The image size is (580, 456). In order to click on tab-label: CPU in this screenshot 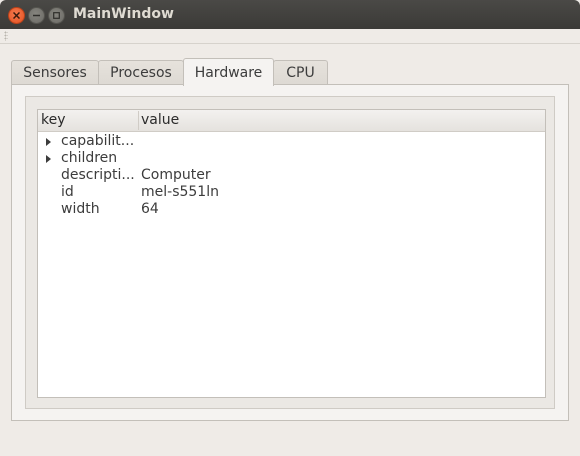, I will do `click(300, 73)`.